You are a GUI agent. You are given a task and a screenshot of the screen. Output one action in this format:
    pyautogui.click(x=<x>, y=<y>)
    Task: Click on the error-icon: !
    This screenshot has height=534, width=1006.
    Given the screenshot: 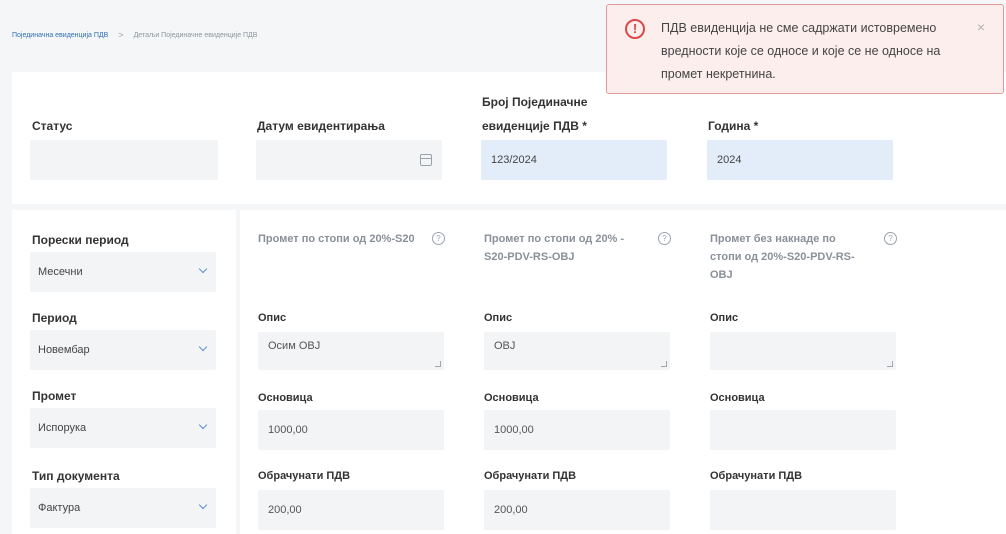 What is the action you would take?
    pyautogui.click(x=635, y=29)
    